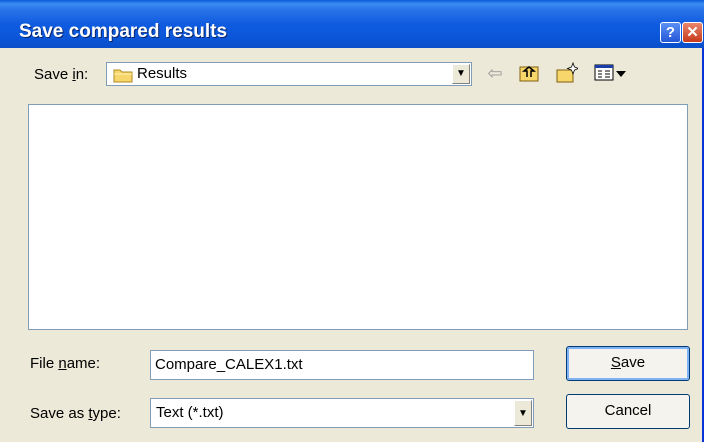 The image size is (704, 442). Describe the element at coordinates (61, 74) in the screenshot. I see `save-in-label: Save in:` at that location.